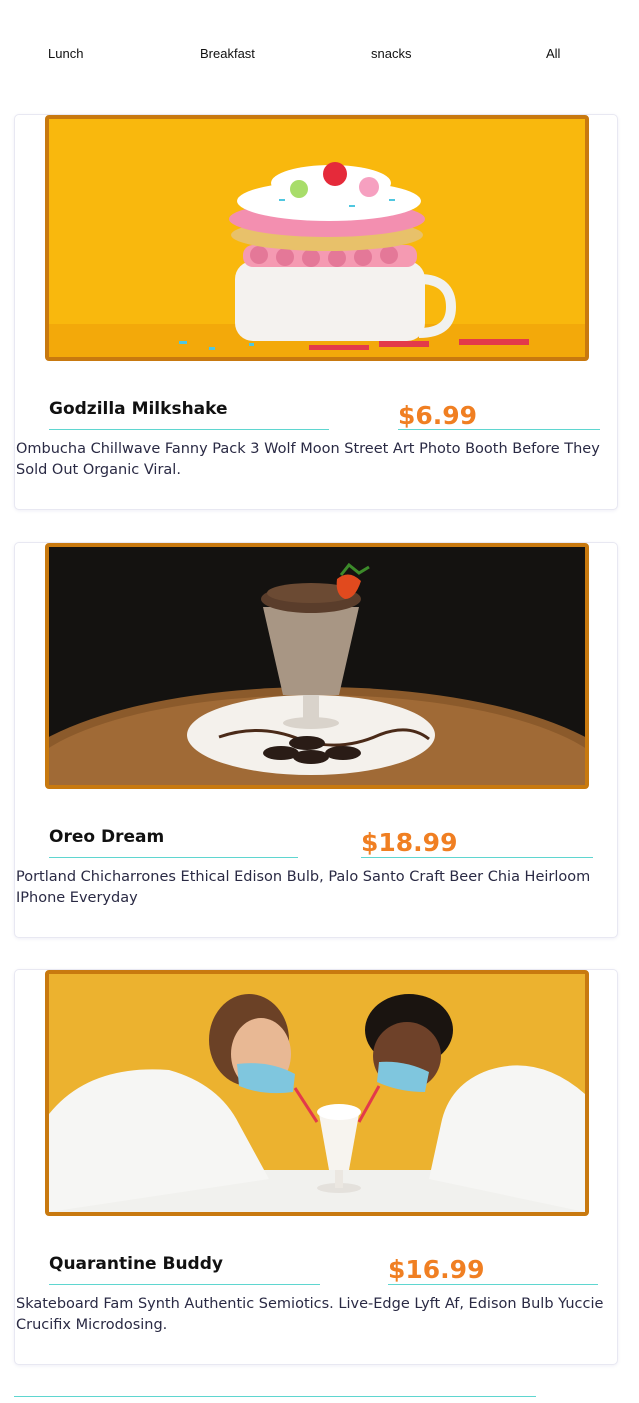 This screenshot has width=639, height=1403. I want to click on tab-breakfast: Breakfast, so click(227, 53).